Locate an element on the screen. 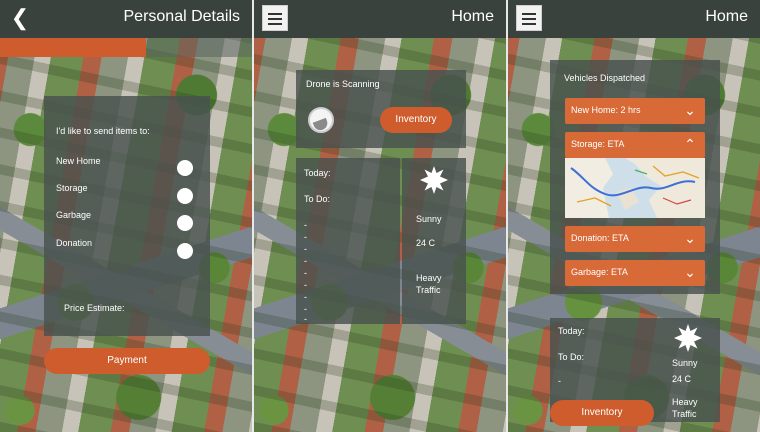 This screenshot has width=760, height=432. progress-fill is located at coordinates (73, 47).